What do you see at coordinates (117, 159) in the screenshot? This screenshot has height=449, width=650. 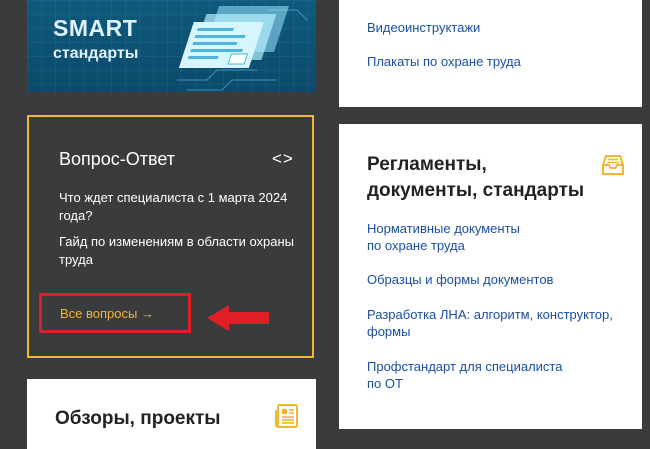 I see `qa-title: Вопрос-Ответ` at bounding box center [117, 159].